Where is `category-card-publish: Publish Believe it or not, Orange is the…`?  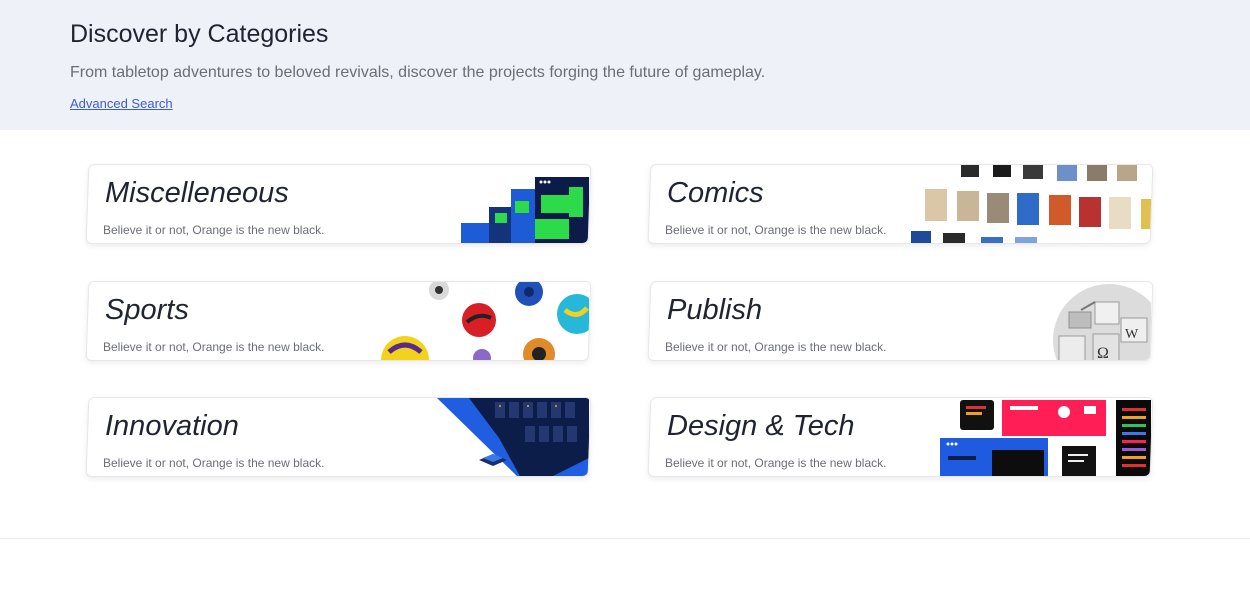
category-card-publish: Publish Believe it or not, Orange is the… is located at coordinates (900, 321).